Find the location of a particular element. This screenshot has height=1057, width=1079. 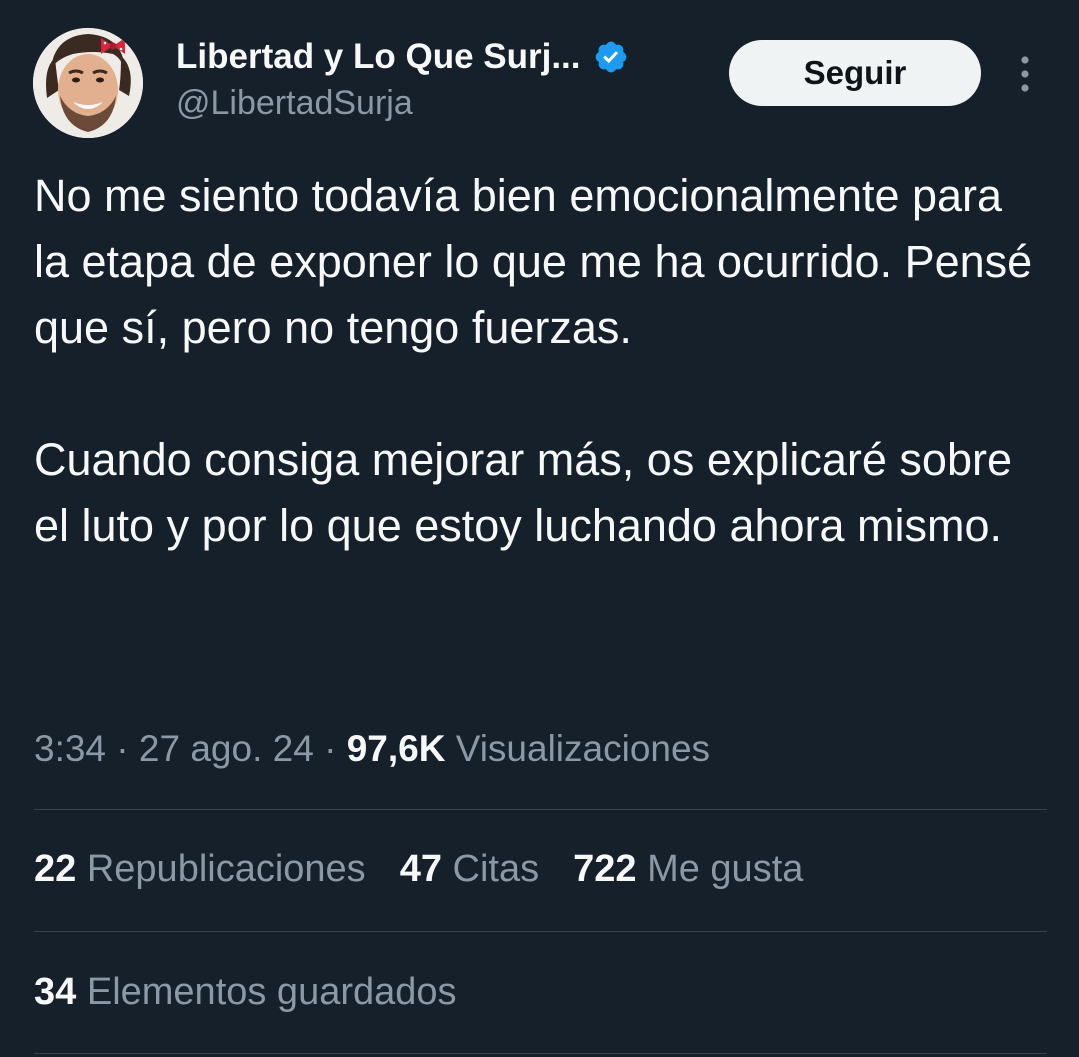

bookmarks-label: Elementos guardados is located at coordinates (271, 992).